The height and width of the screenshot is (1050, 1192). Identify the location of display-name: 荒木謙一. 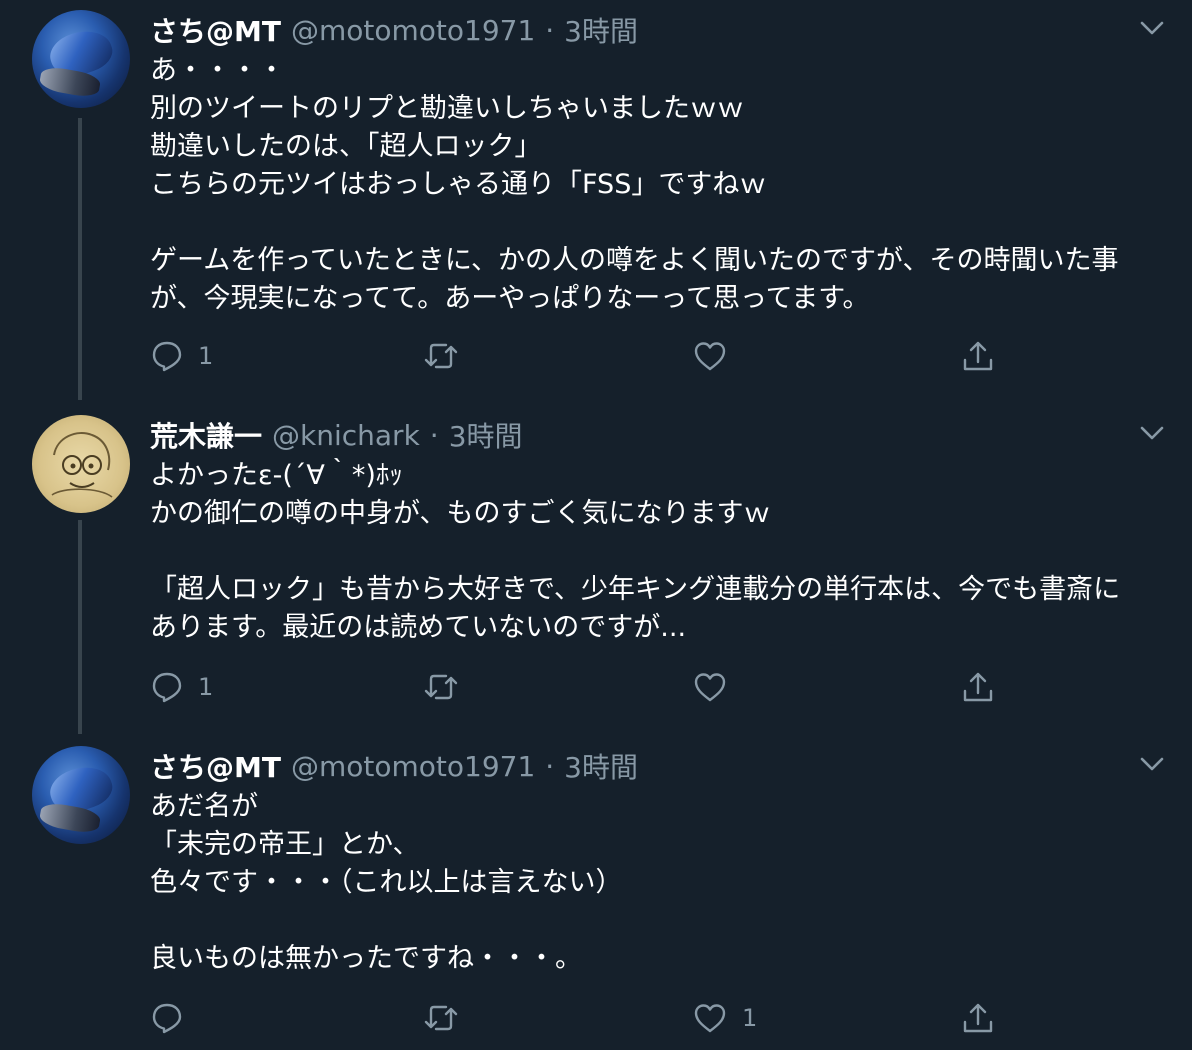
(206, 435).